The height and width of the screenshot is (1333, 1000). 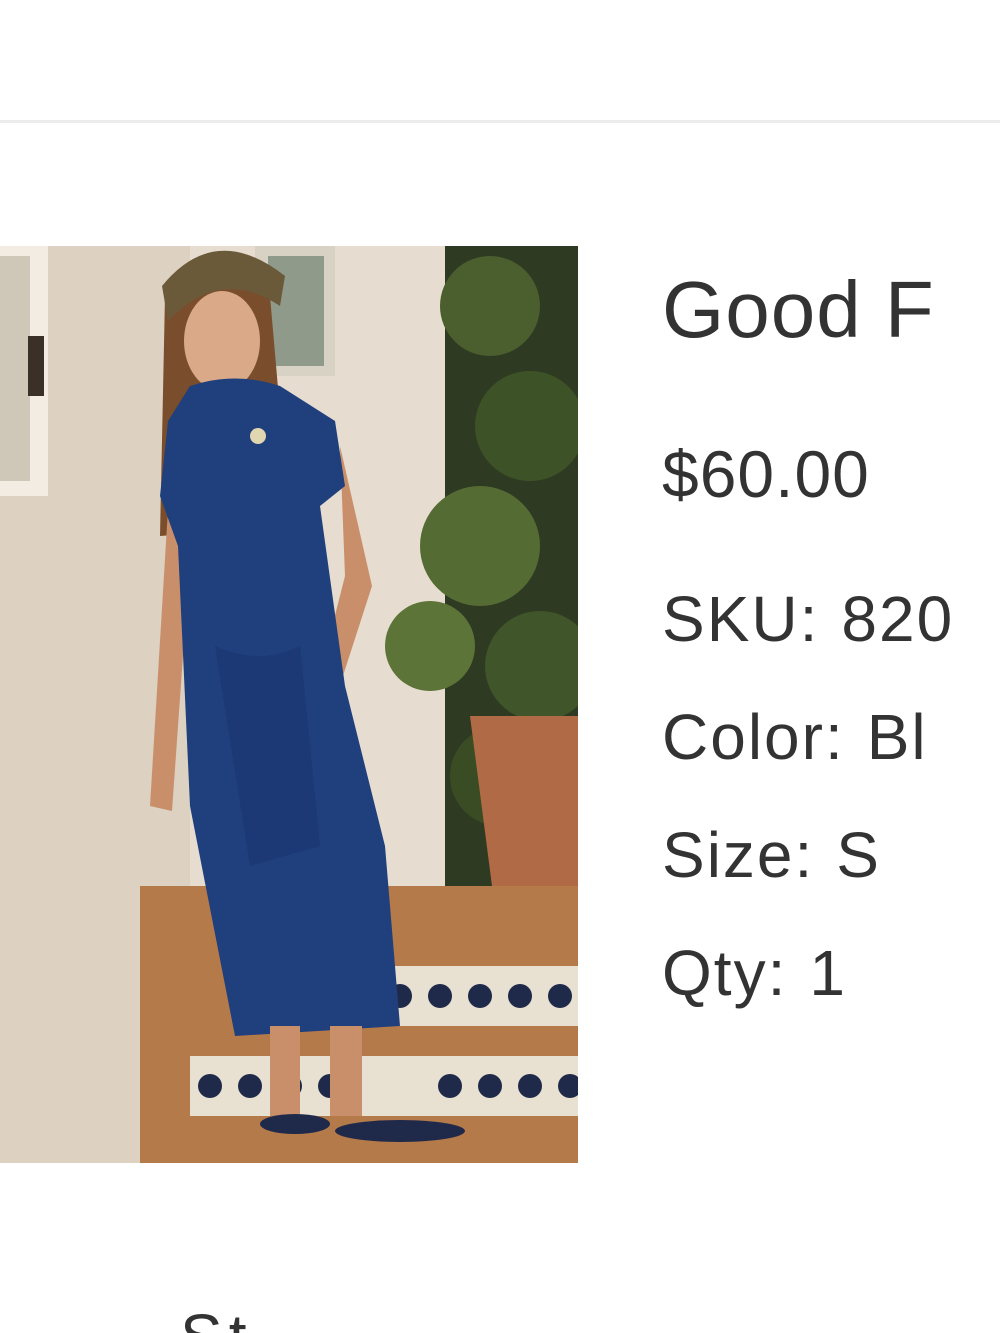 What do you see at coordinates (500, 1311) in the screenshot?
I see `next-section-heading: St` at bounding box center [500, 1311].